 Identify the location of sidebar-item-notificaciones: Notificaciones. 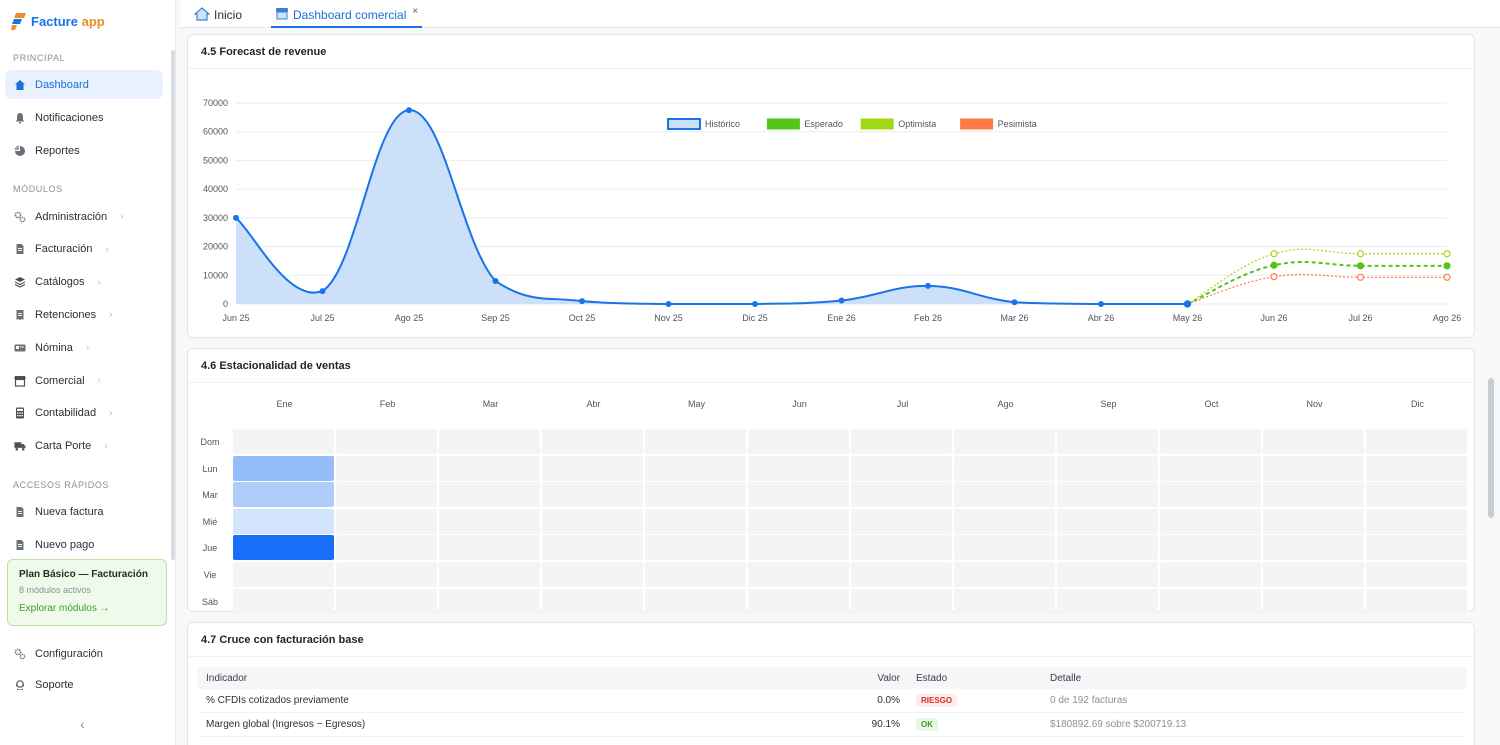
(84, 117).